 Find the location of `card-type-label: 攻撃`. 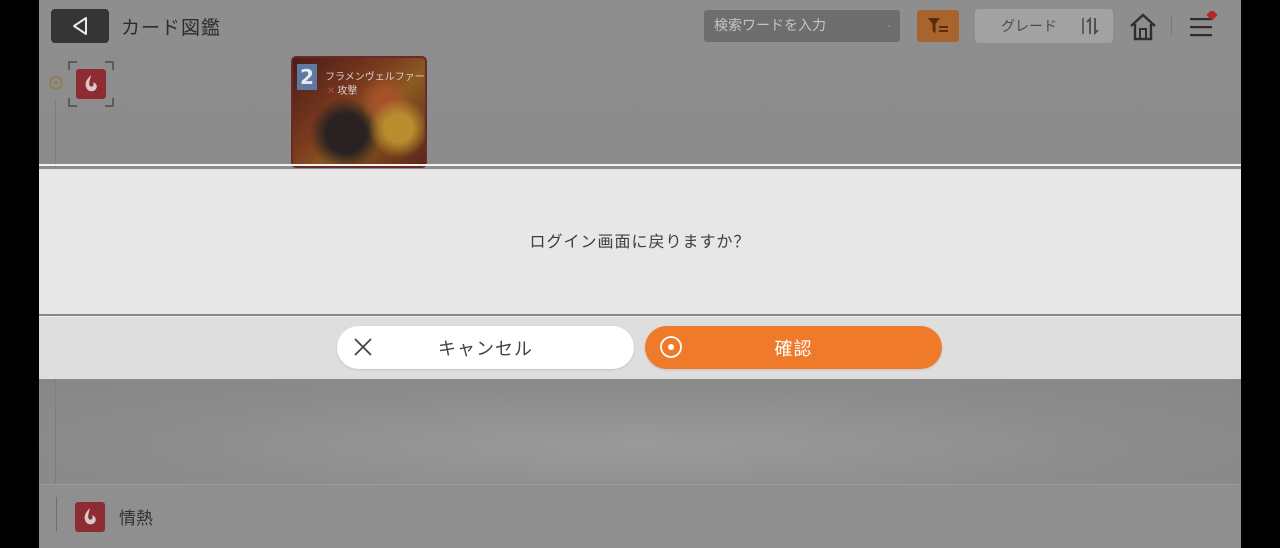

card-type-label: 攻撃 is located at coordinates (347, 91).